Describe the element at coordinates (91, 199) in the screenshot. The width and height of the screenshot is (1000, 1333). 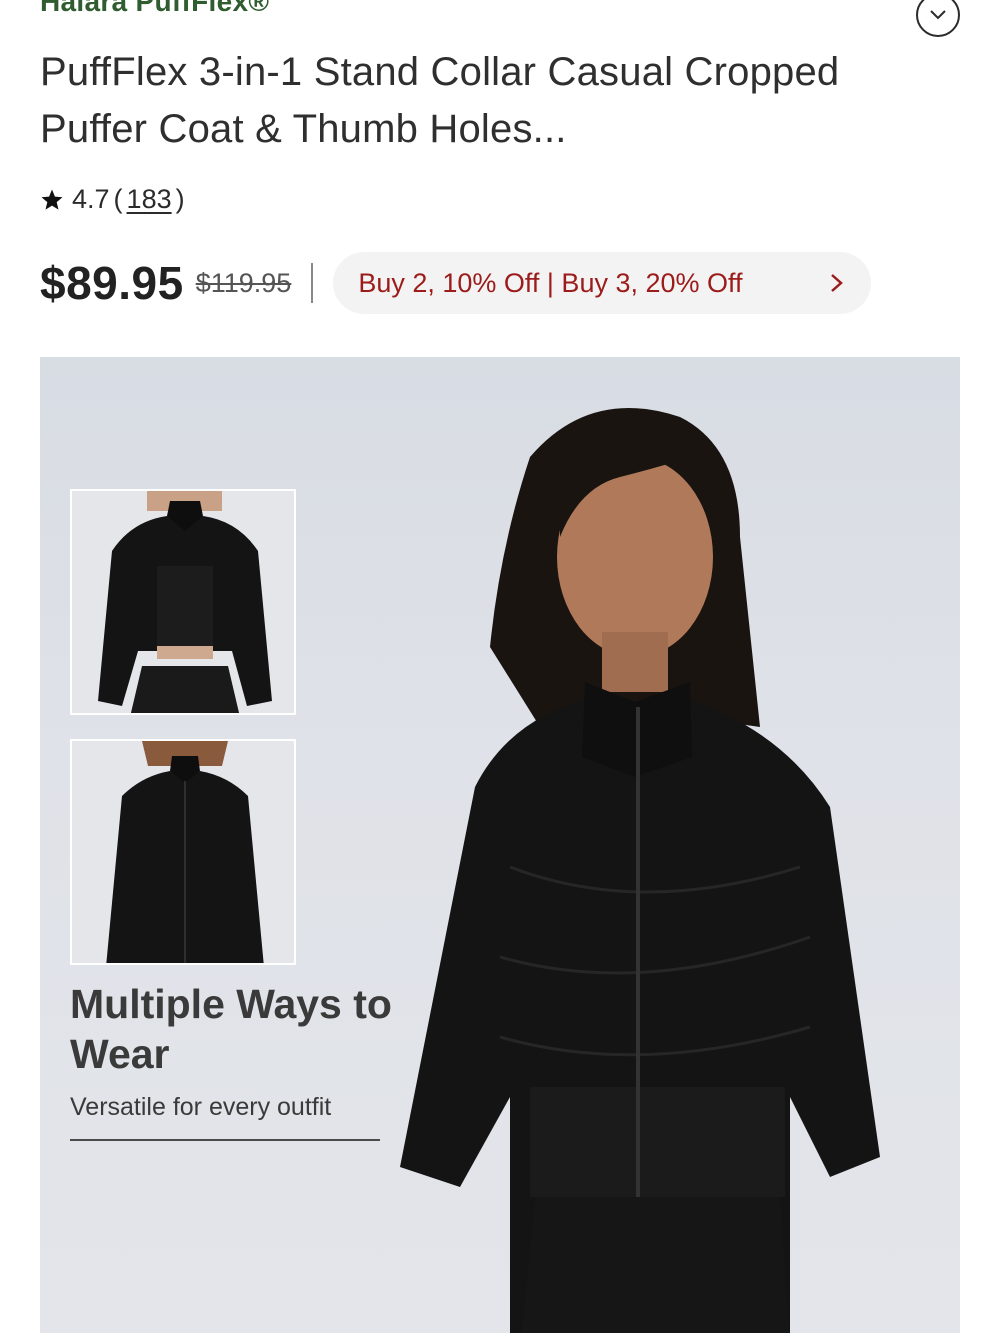
I see `rating-value: 4.7` at that location.